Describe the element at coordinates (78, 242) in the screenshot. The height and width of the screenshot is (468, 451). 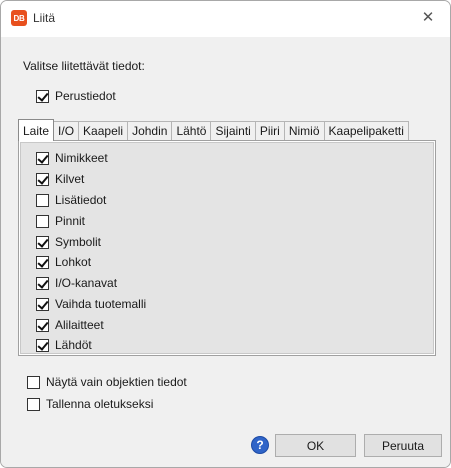
I see `item-label: Symbolit` at that location.